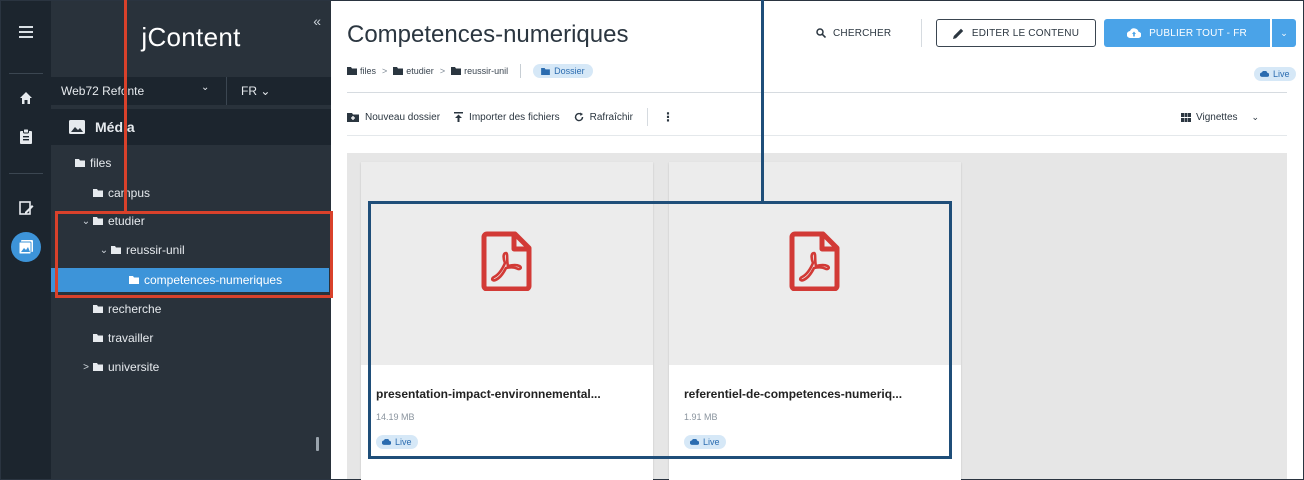 The height and width of the screenshot is (480, 1304). I want to click on tree-item-travailler: travailler, so click(191, 338).